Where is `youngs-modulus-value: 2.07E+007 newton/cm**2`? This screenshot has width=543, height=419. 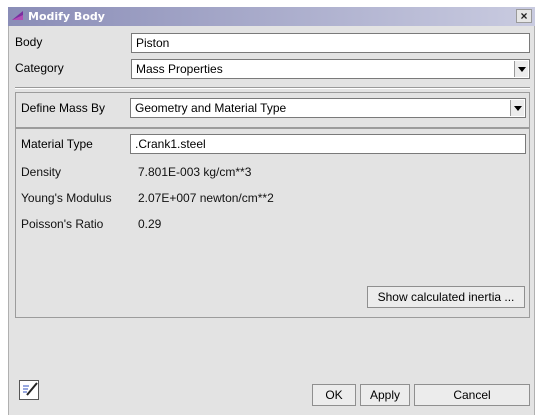
youngs-modulus-value: 2.07E+007 newton/cm**2 is located at coordinates (206, 198).